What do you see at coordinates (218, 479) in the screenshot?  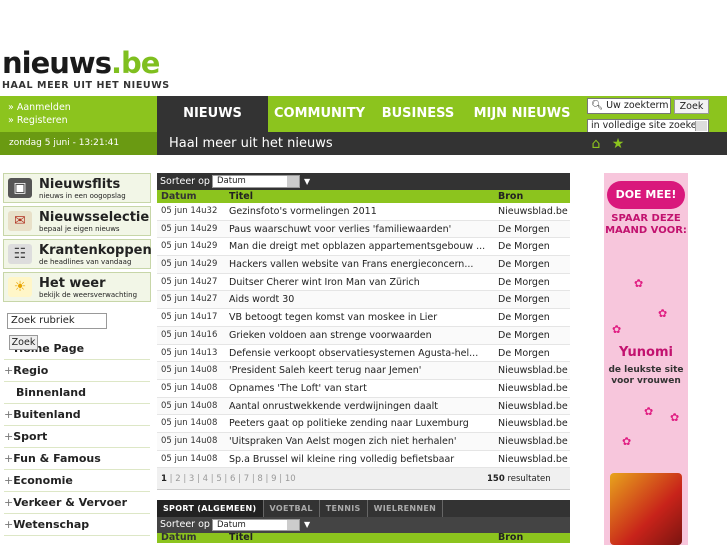 I see `page-link: 5` at bounding box center [218, 479].